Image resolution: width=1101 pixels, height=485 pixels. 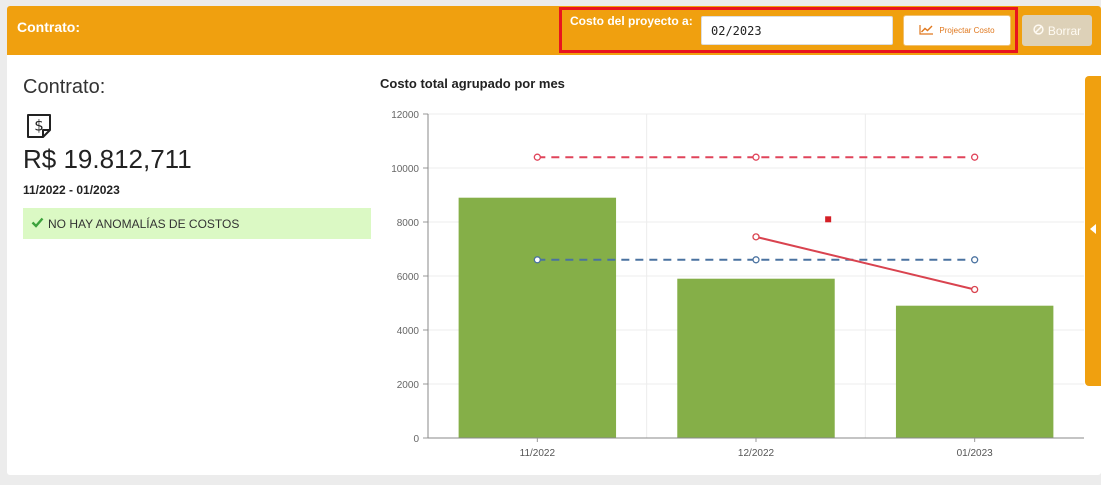 What do you see at coordinates (408, 385) in the screenshot?
I see `y-tick-label: 2000` at bounding box center [408, 385].